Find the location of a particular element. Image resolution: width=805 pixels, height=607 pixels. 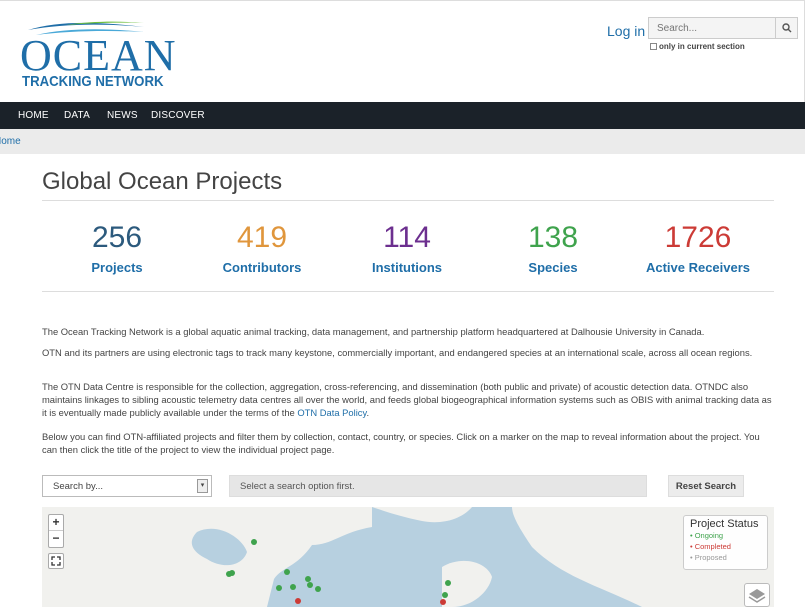

only-current-section-option: only in current section is located at coordinates (697, 46).